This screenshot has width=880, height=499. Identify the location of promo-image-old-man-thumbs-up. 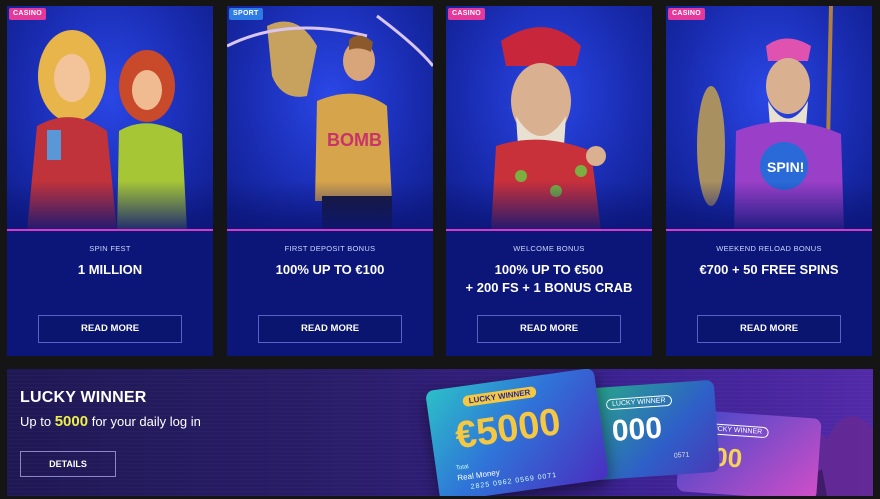
(549, 118).